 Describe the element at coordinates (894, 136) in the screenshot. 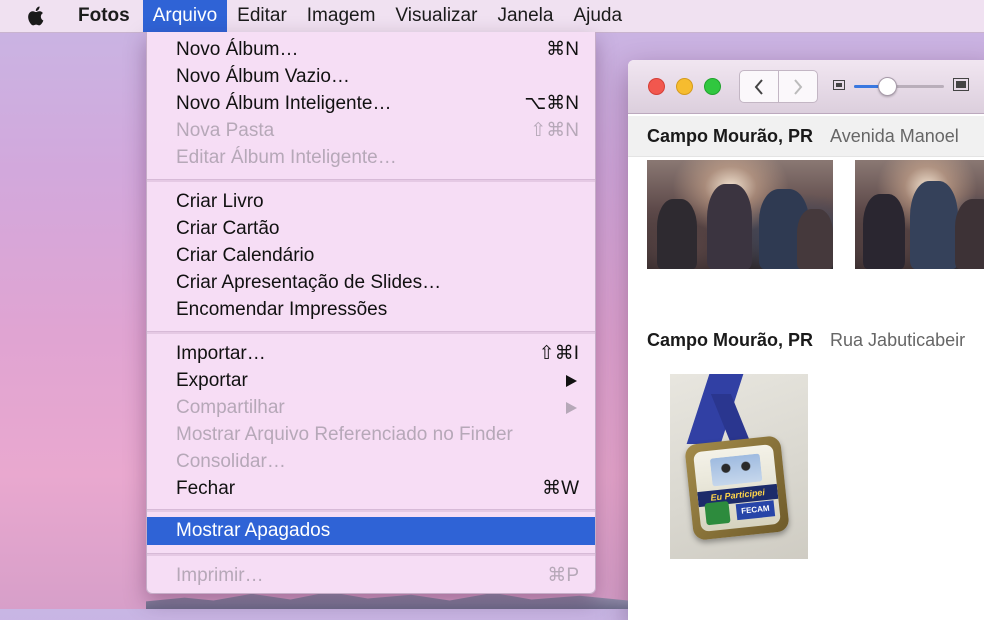

I see `moment-street: Avenida Manoel` at that location.